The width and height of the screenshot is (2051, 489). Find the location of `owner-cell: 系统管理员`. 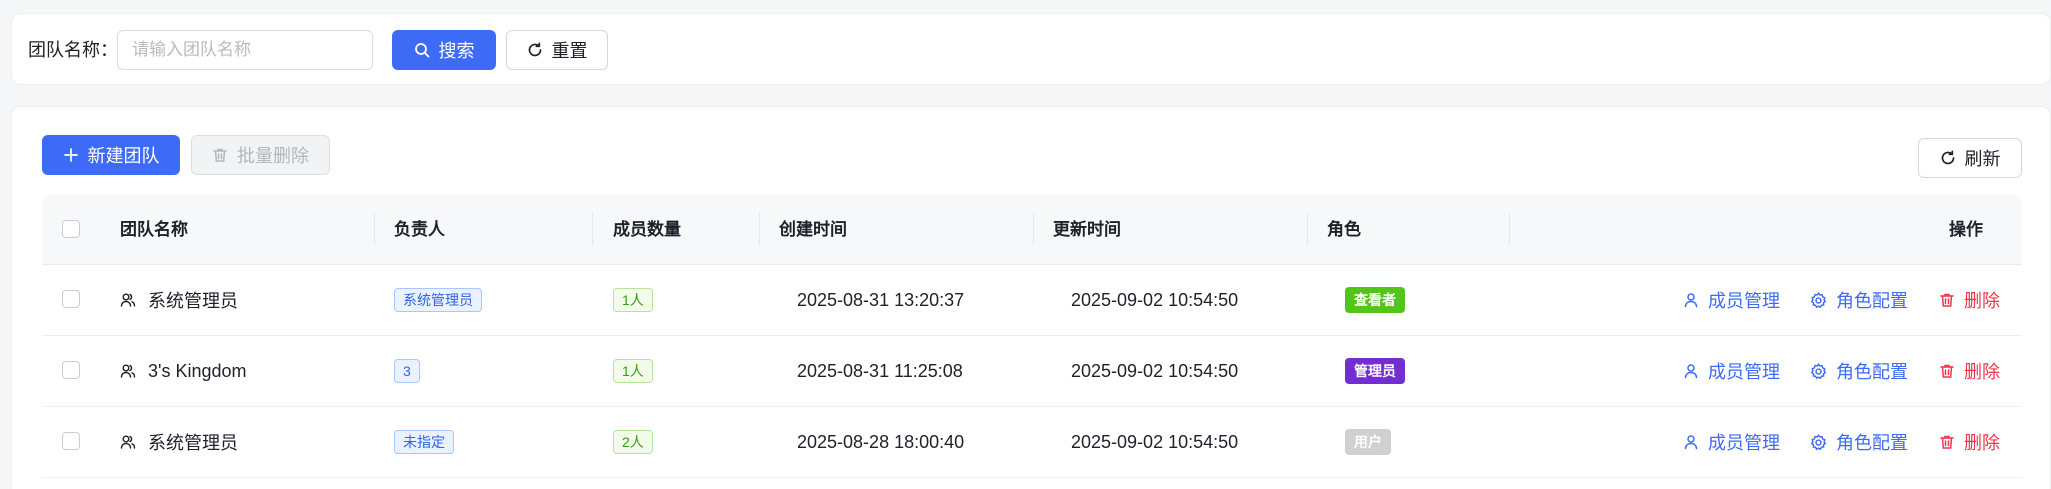

owner-cell: 系统管理员 is located at coordinates (438, 300).